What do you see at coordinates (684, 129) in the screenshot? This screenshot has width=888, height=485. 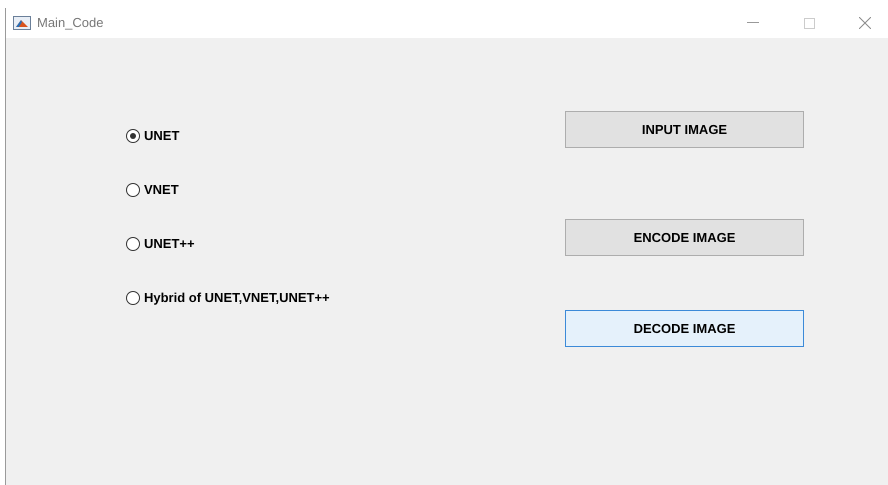 I see `action-button: INPUT IMAGE` at bounding box center [684, 129].